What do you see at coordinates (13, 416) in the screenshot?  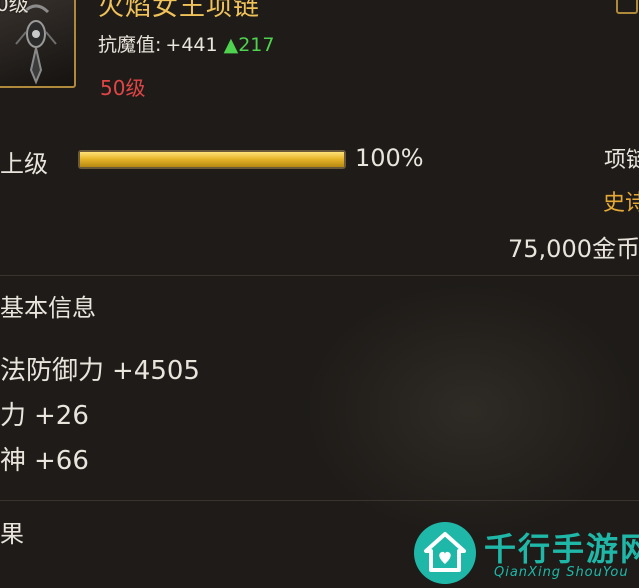 I see `attribute-name: 力` at bounding box center [13, 416].